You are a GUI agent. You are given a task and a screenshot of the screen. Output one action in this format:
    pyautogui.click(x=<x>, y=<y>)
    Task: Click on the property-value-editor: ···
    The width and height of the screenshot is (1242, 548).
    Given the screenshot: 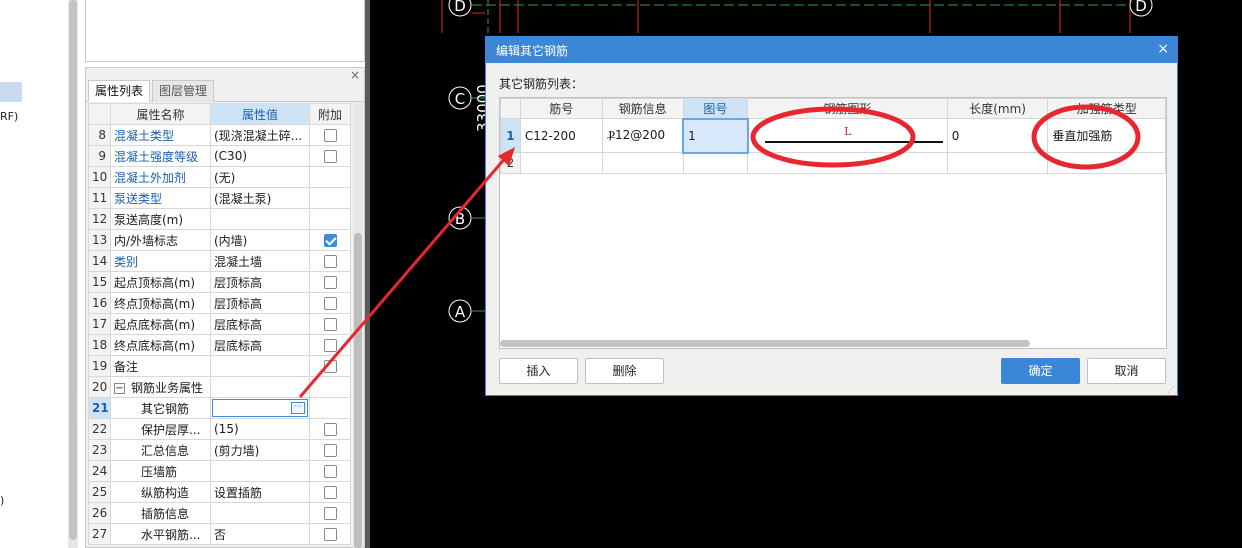 What is the action you would take?
    pyautogui.click(x=260, y=408)
    